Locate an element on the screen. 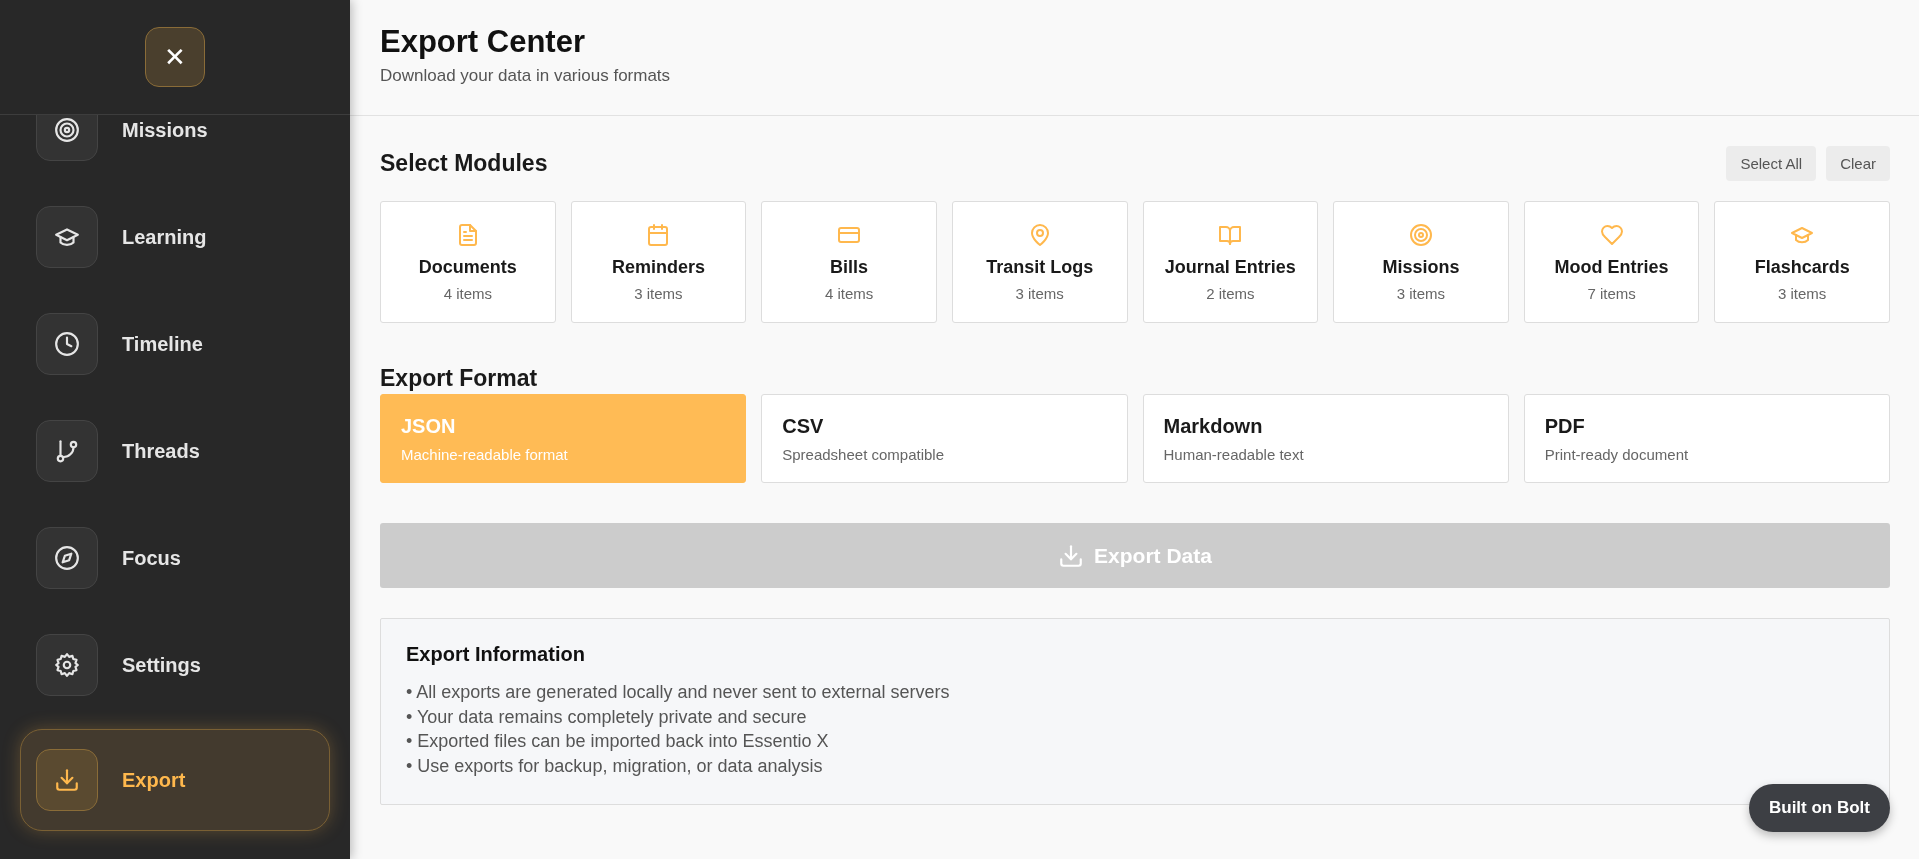 The height and width of the screenshot is (859, 1919). compass-icon is located at coordinates (67, 558).